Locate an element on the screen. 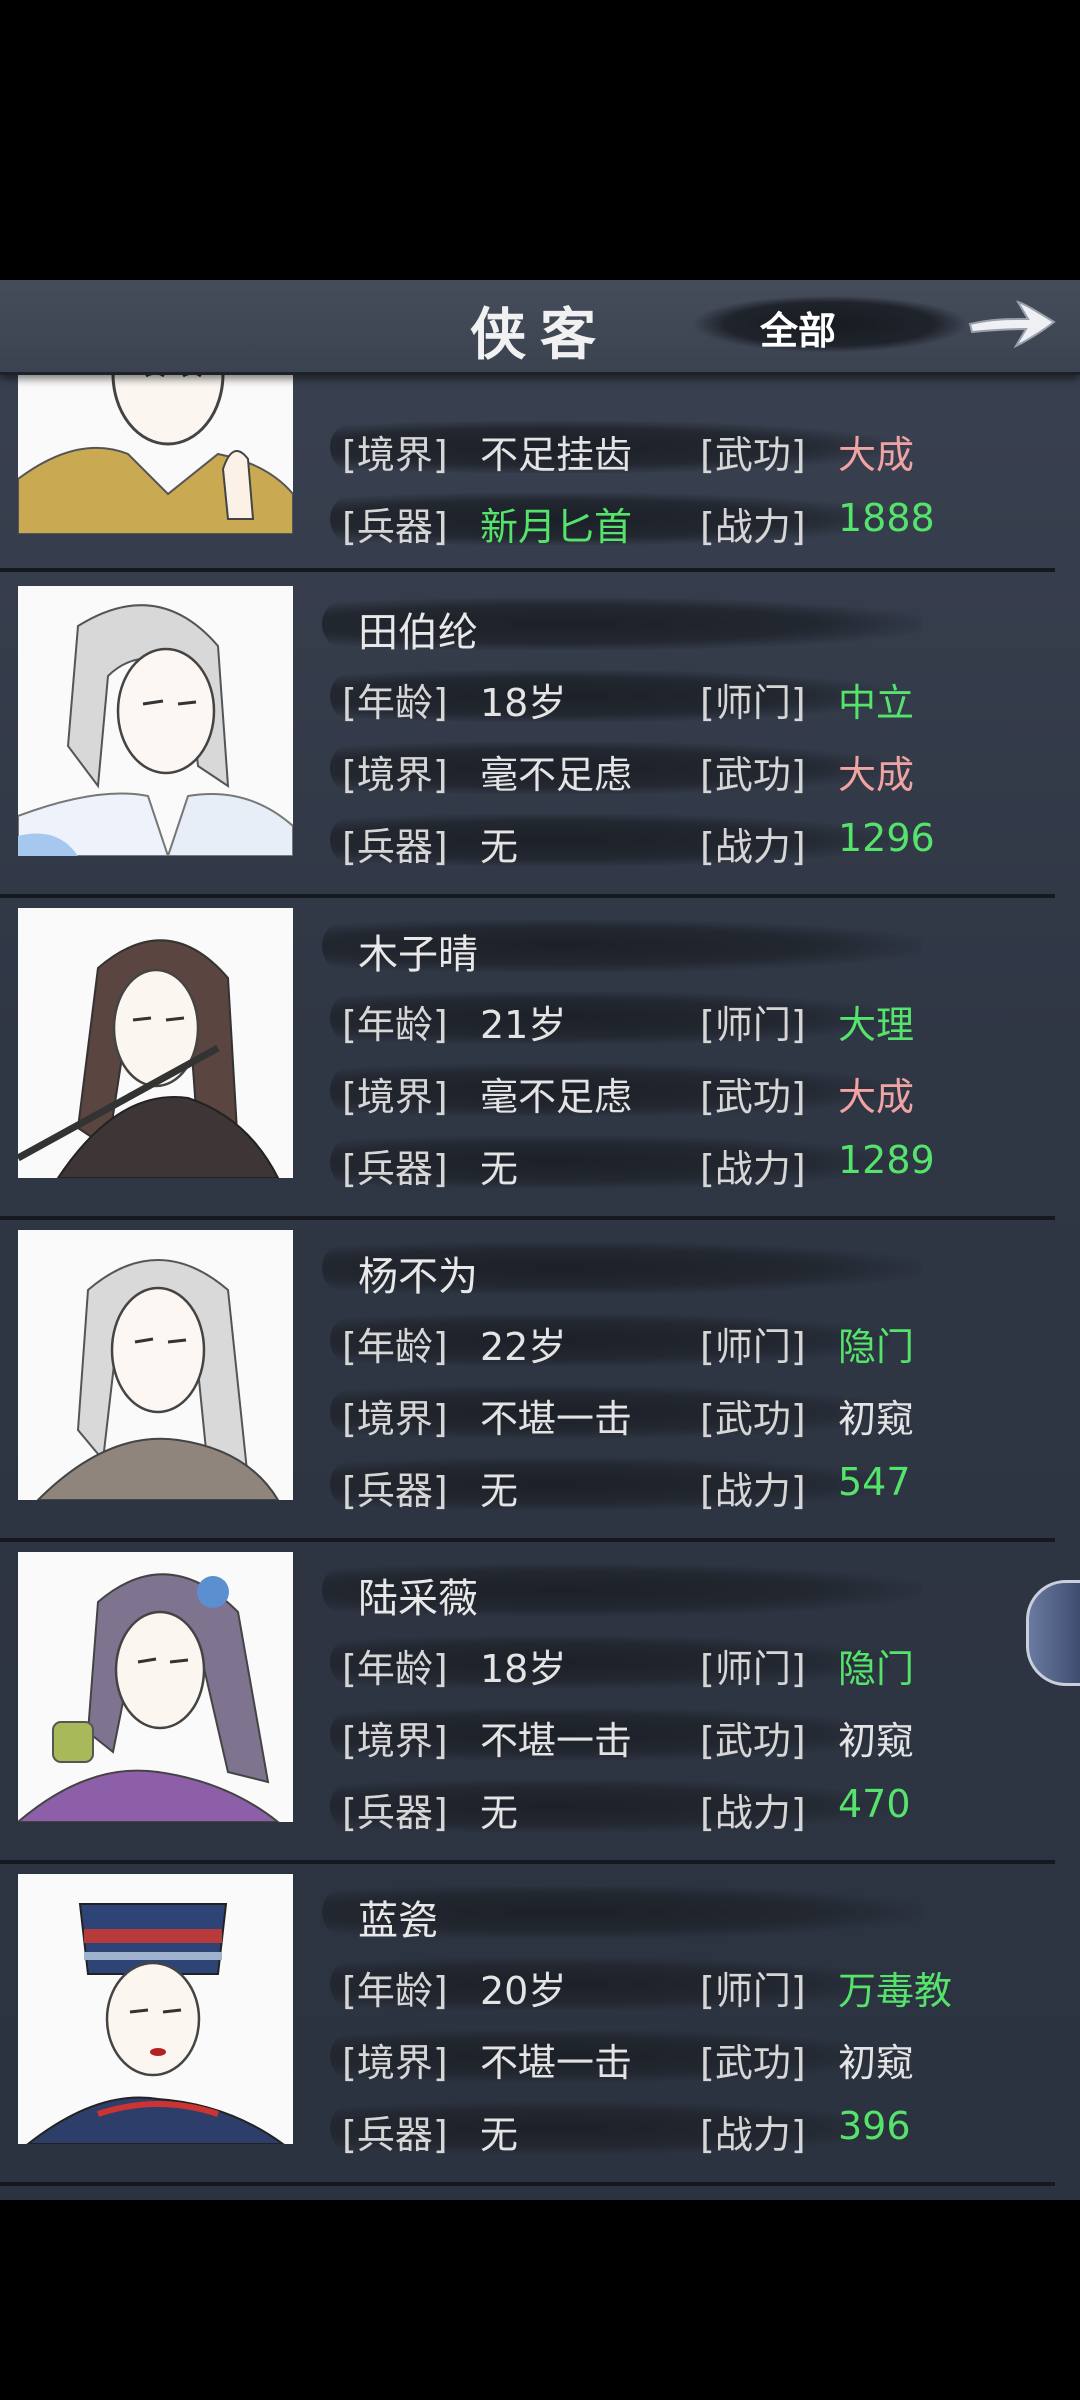  value-sect: 大理 is located at coordinates (876, 1025).